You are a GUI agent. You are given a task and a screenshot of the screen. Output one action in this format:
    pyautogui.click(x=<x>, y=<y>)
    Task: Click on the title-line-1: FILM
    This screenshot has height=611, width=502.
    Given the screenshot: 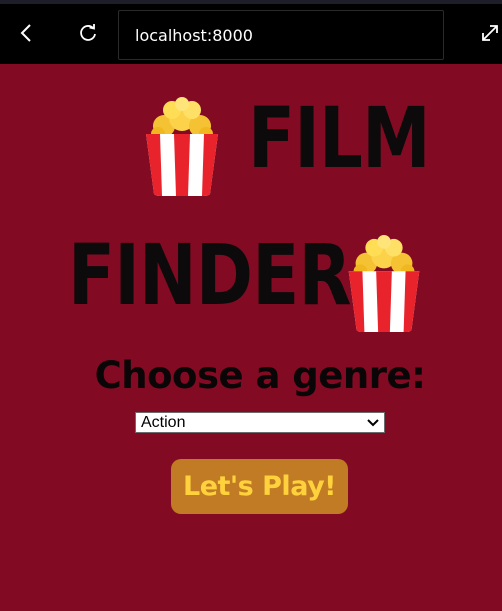 What is the action you would take?
    pyautogui.click(x=307, y=138)
    